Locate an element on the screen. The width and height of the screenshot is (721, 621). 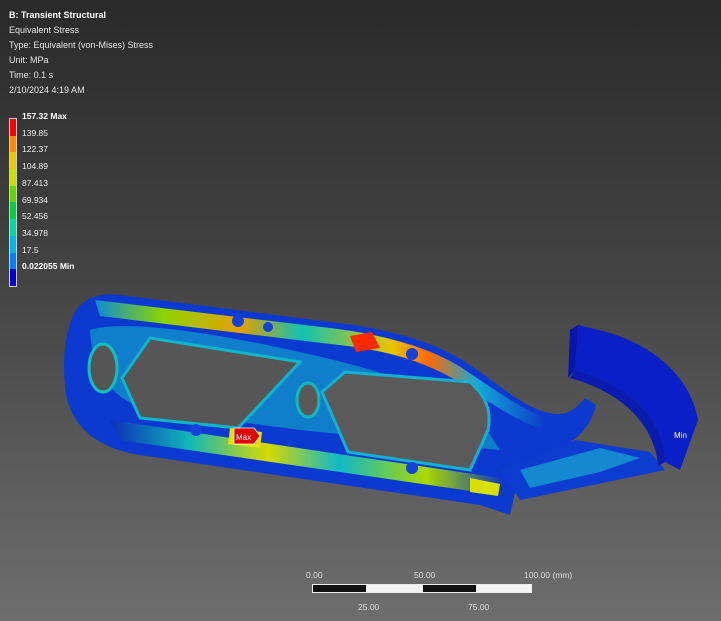
scale-tick-0: 0.00 is located at coordinates (314, 575).